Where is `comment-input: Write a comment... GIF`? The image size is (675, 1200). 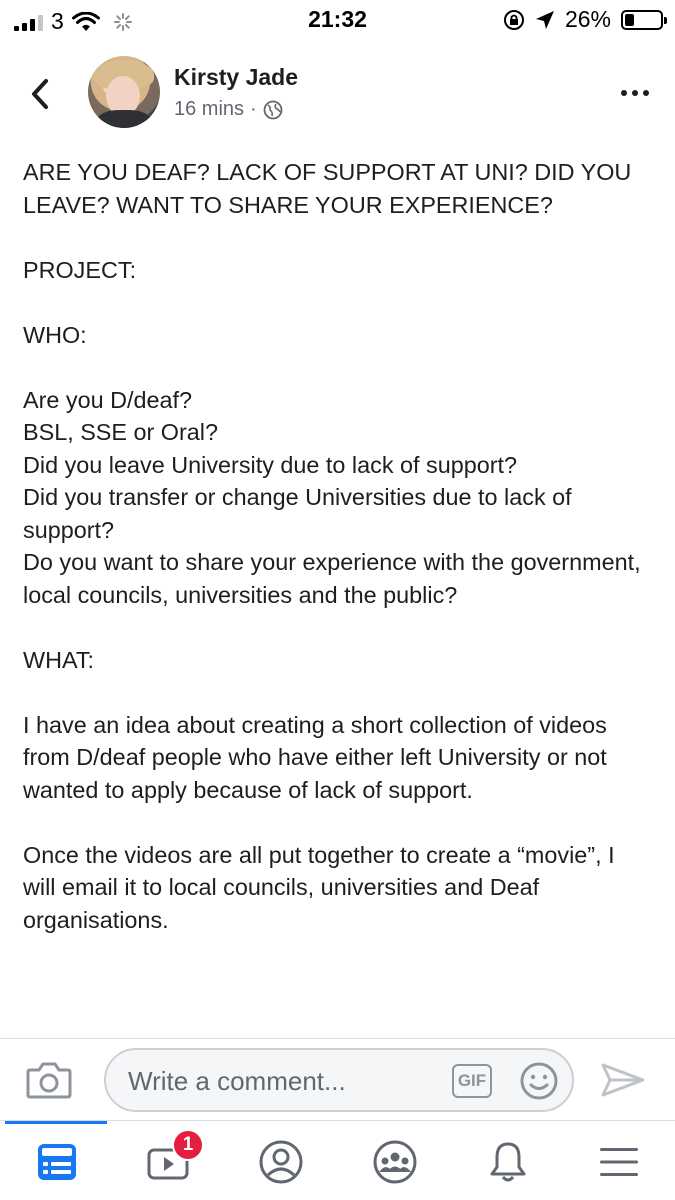 comment-input: Write a comment... GIF is located at coordinates (339, 1080).